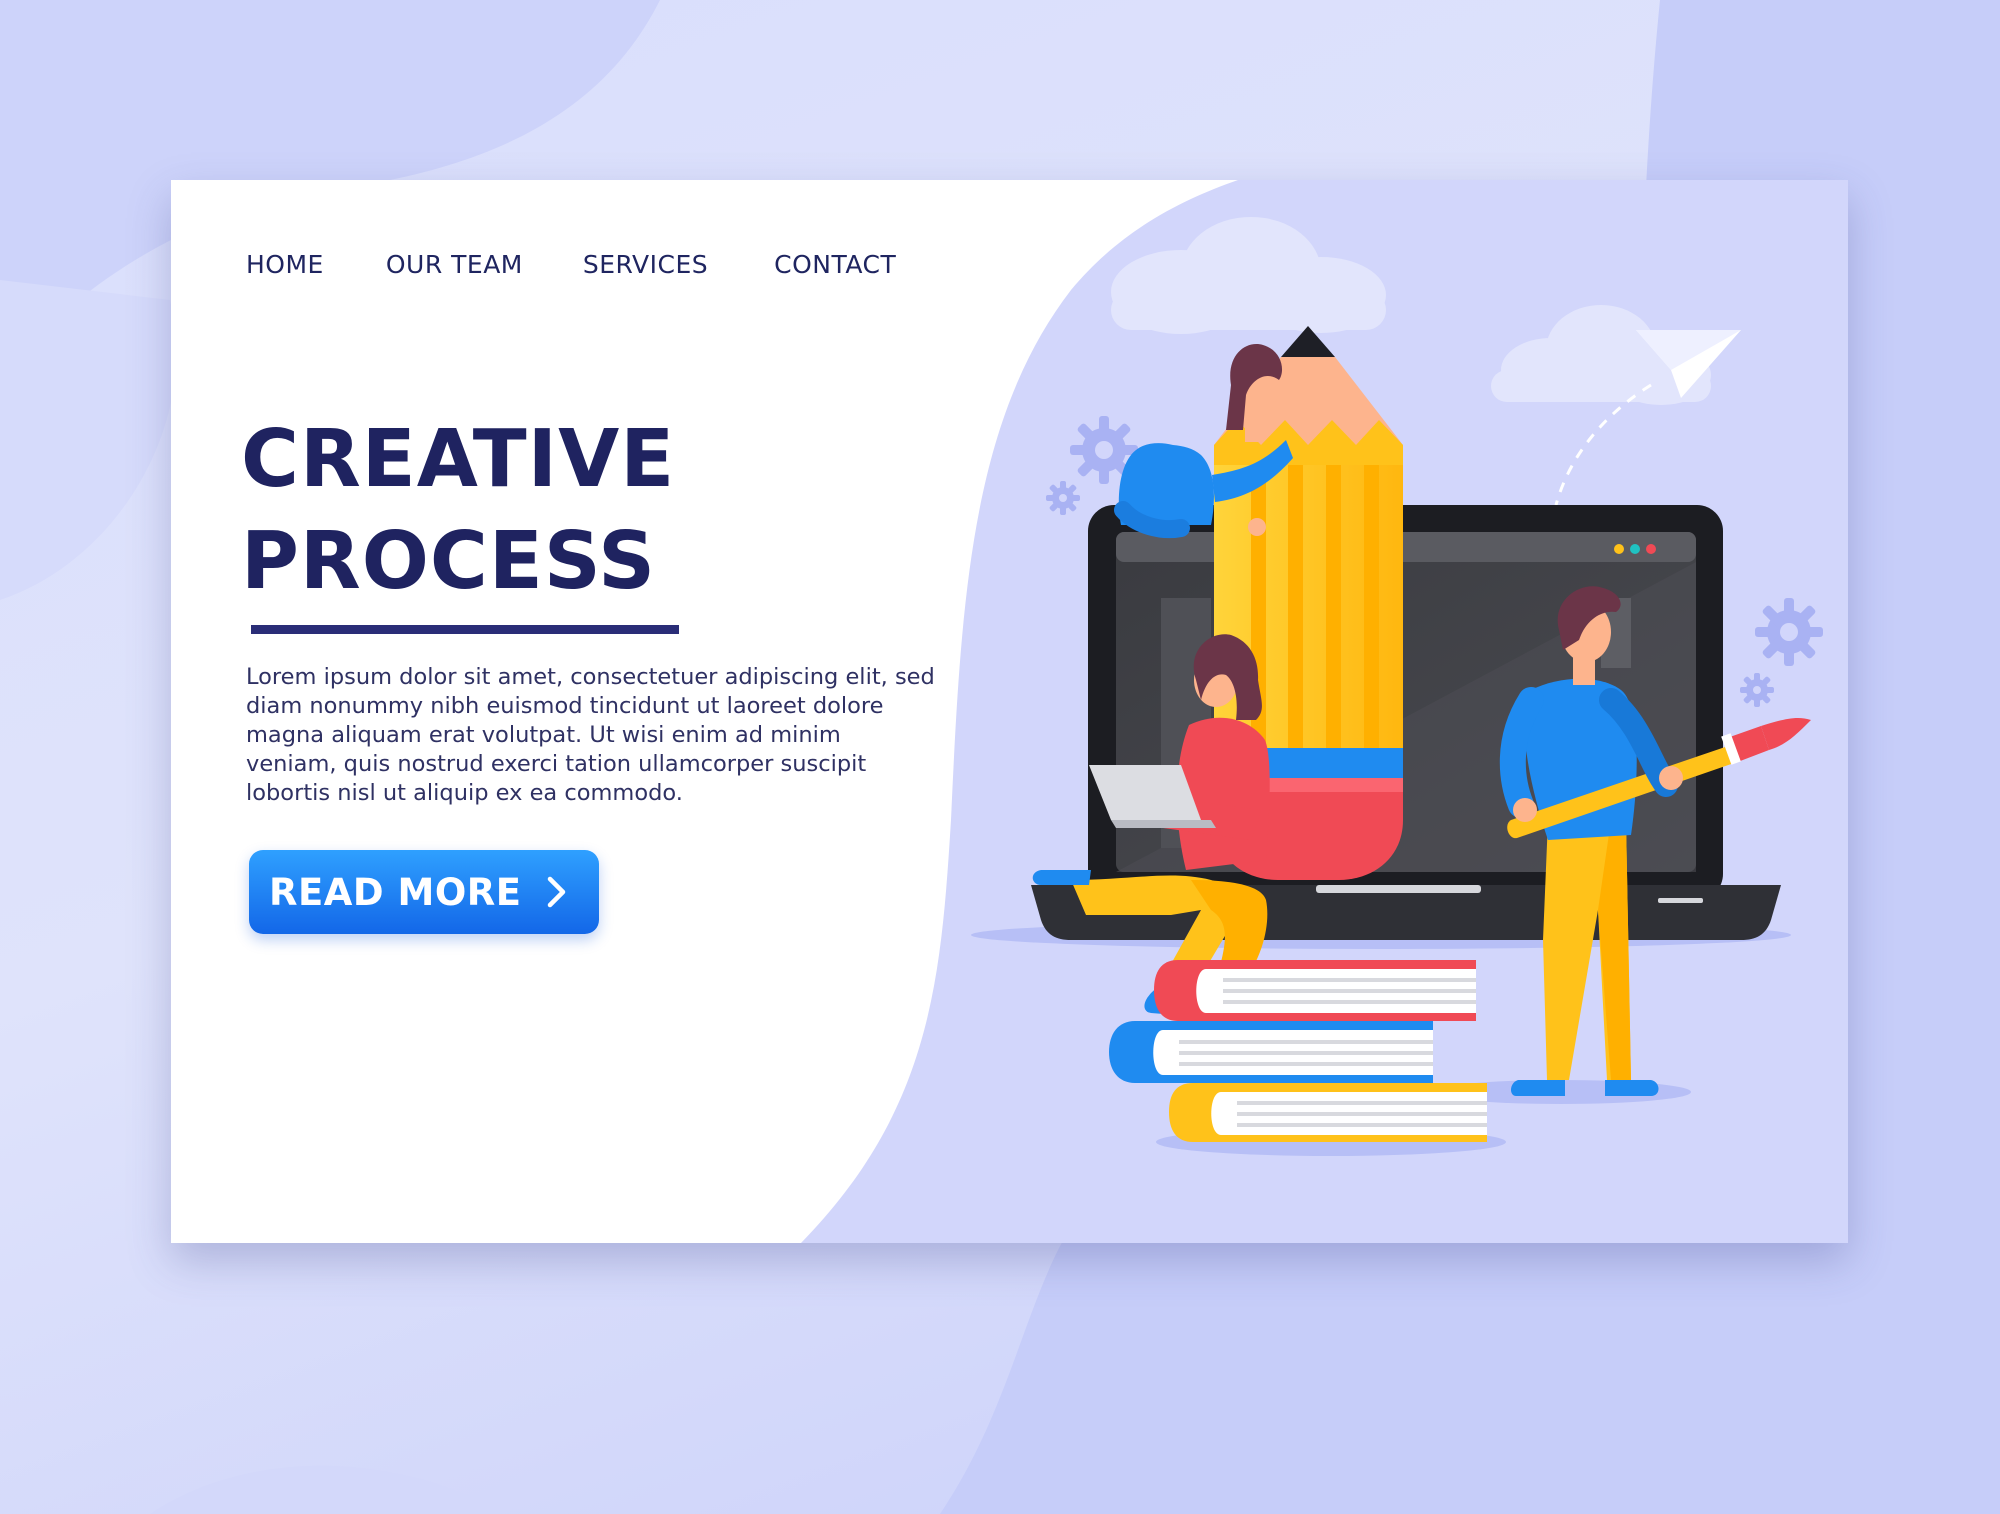 Image resolution: width=2000 pixels, height=1514 pixels. What do you see at coordinates (571, 264) in the screenshot?
I see `main-nav: HOME OUR TEAM SERVICES CONTACT` at bounding box center [571, 264].